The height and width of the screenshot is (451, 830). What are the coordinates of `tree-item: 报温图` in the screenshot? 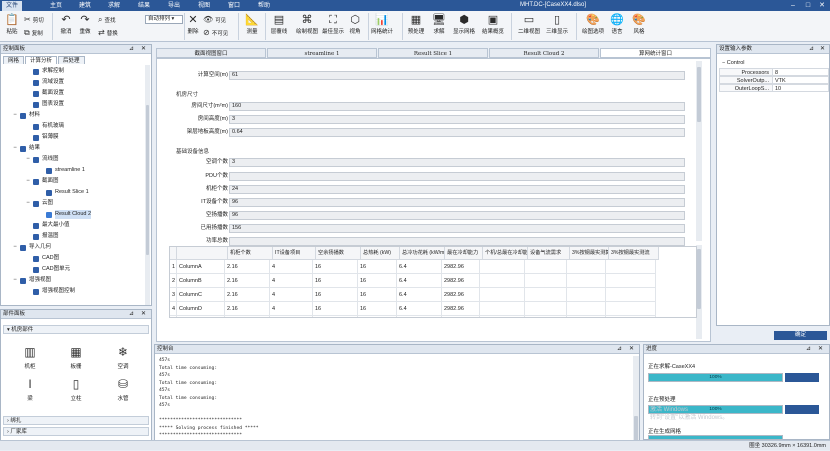 It's located at (42, 236).